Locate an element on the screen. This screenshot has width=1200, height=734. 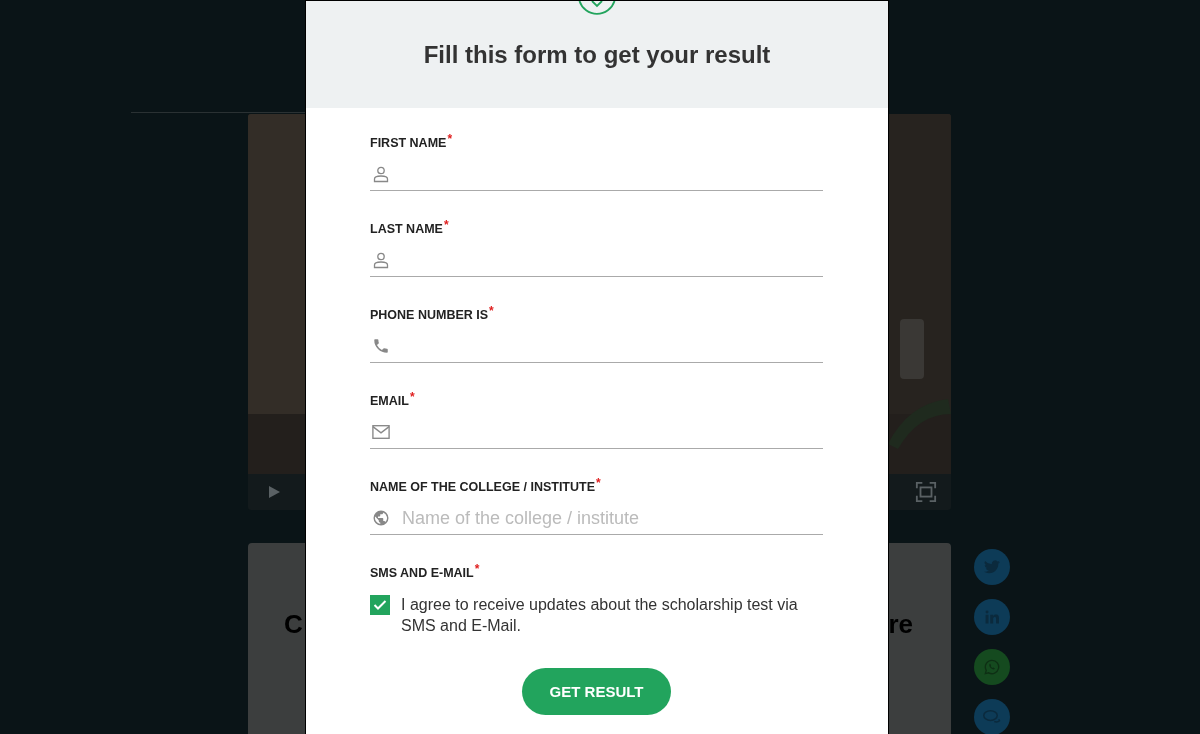
field-label: PHONE NUMBER IS is located at coordinates (429, 315).